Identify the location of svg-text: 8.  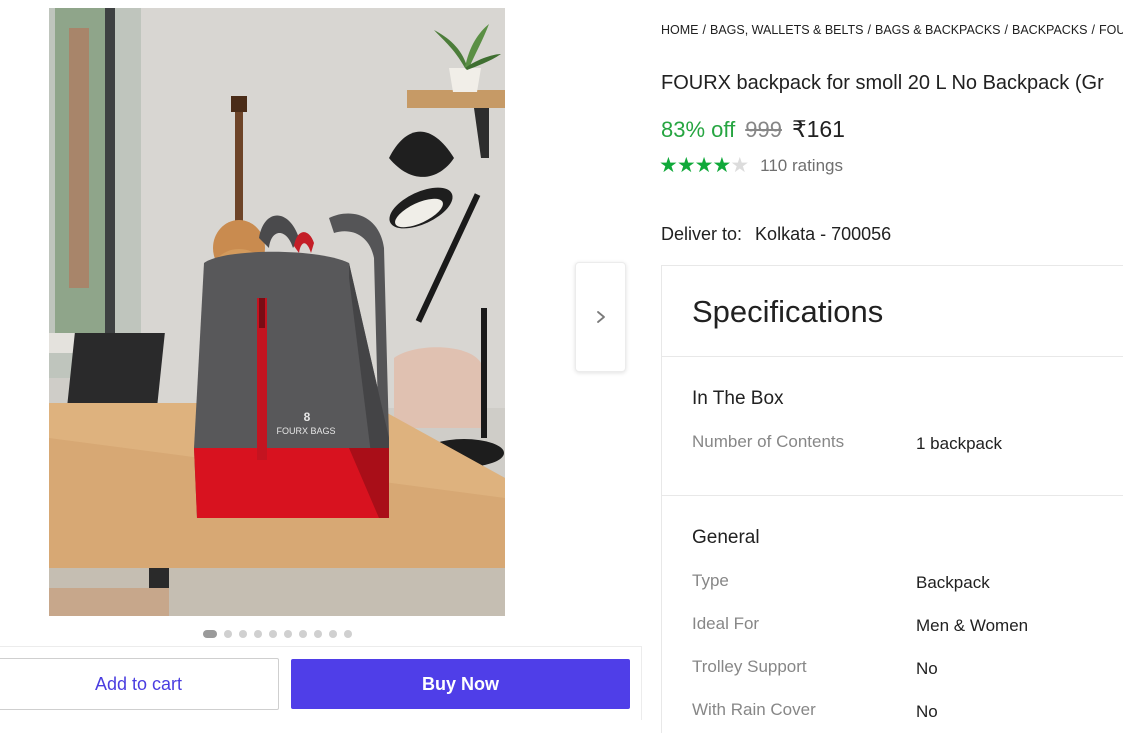
(307, 417).